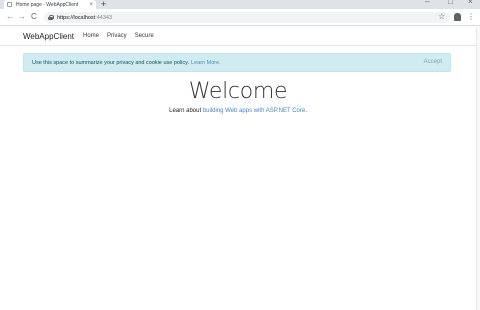 The image size is (480, 310). I want to click on accept-button: Accept, so click(433, 62).